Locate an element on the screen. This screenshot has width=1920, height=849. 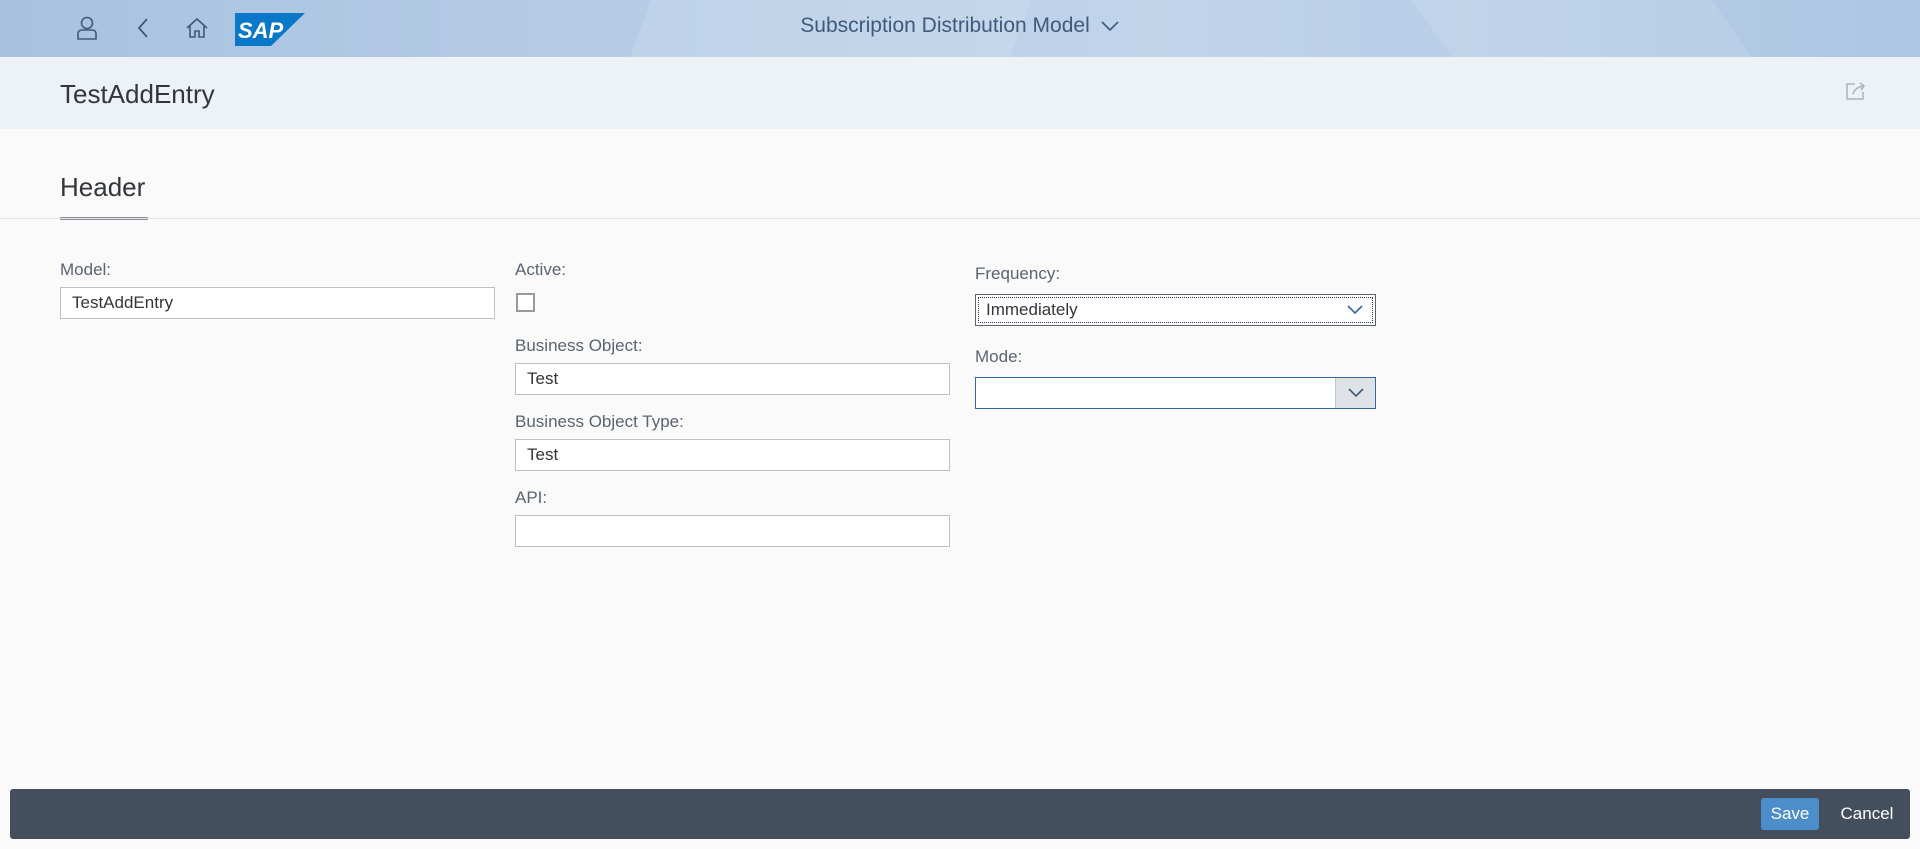
object-title: TestAddEntry is located at coordinates (137, 94).